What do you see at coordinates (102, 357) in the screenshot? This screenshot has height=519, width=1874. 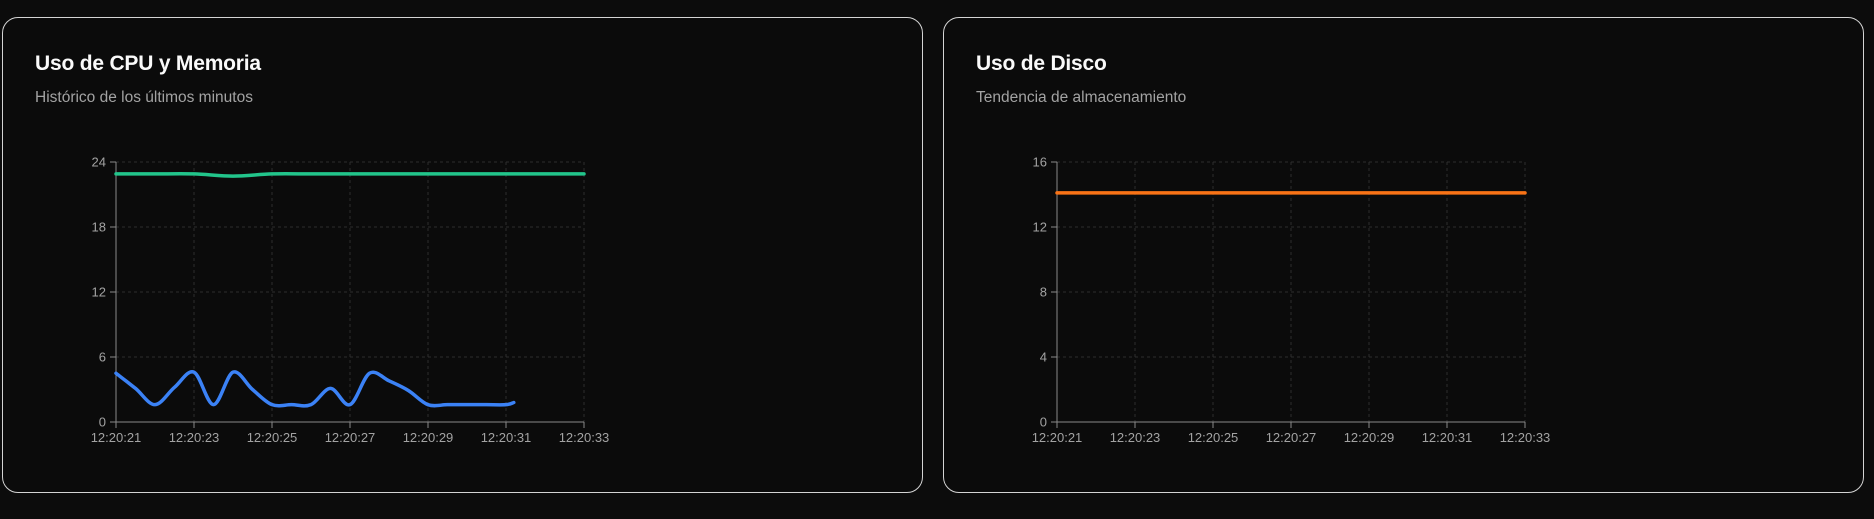 I see `y-tick-label: 6` at bounding box center [102, 357].